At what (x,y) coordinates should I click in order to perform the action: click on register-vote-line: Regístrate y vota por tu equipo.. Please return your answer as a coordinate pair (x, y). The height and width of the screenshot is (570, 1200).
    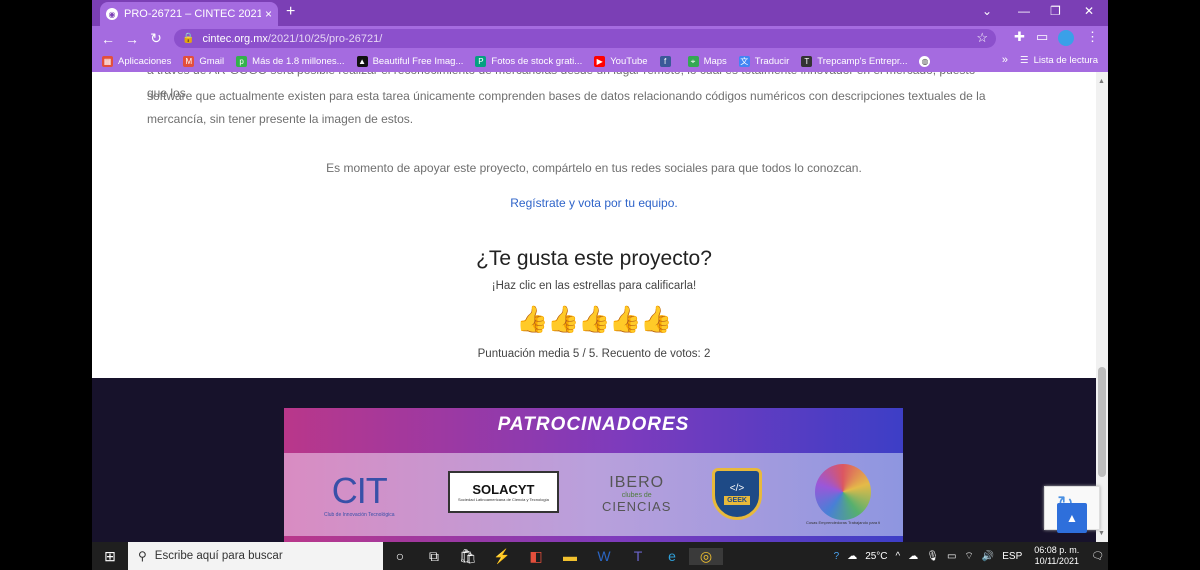
    Looking at the image, I should click on (594, 203).